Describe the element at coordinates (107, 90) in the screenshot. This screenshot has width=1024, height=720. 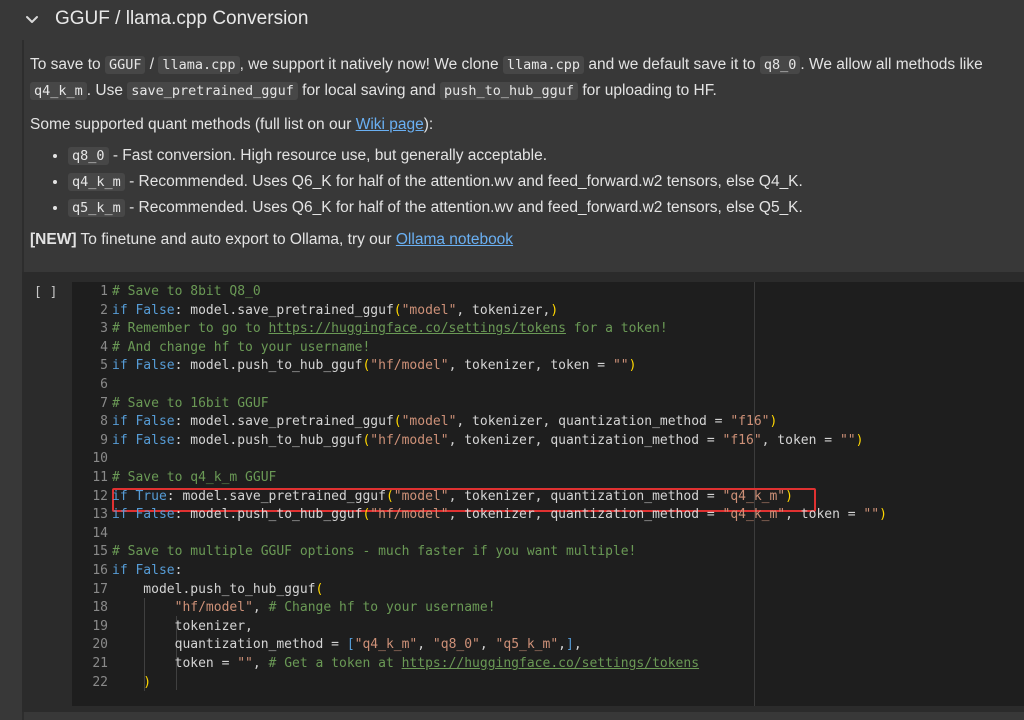
I see `intro-text: . Use` at that location.